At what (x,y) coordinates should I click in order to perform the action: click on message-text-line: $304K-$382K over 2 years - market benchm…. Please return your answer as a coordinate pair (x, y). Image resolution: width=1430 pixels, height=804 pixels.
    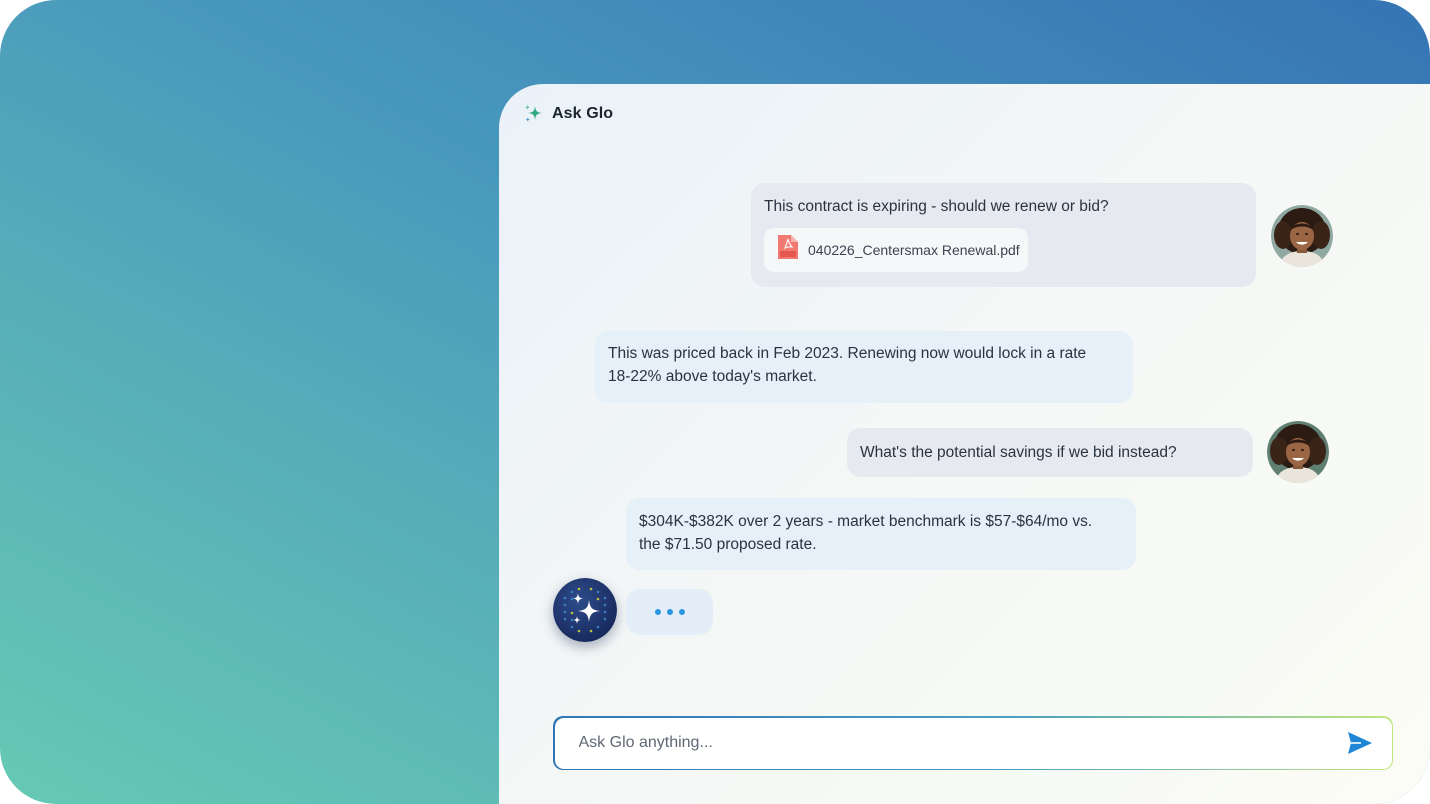
    Looking at the image, I should click on (866, 521).